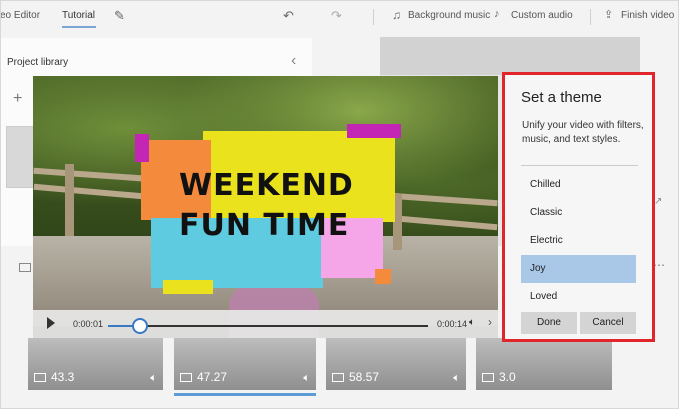 The height and width of the screenshot is (409, 679). What do you see at coordinates (364, 377) in the screenshot?
I see `clip-duration: 58.57` at bounding box center [364, 377].